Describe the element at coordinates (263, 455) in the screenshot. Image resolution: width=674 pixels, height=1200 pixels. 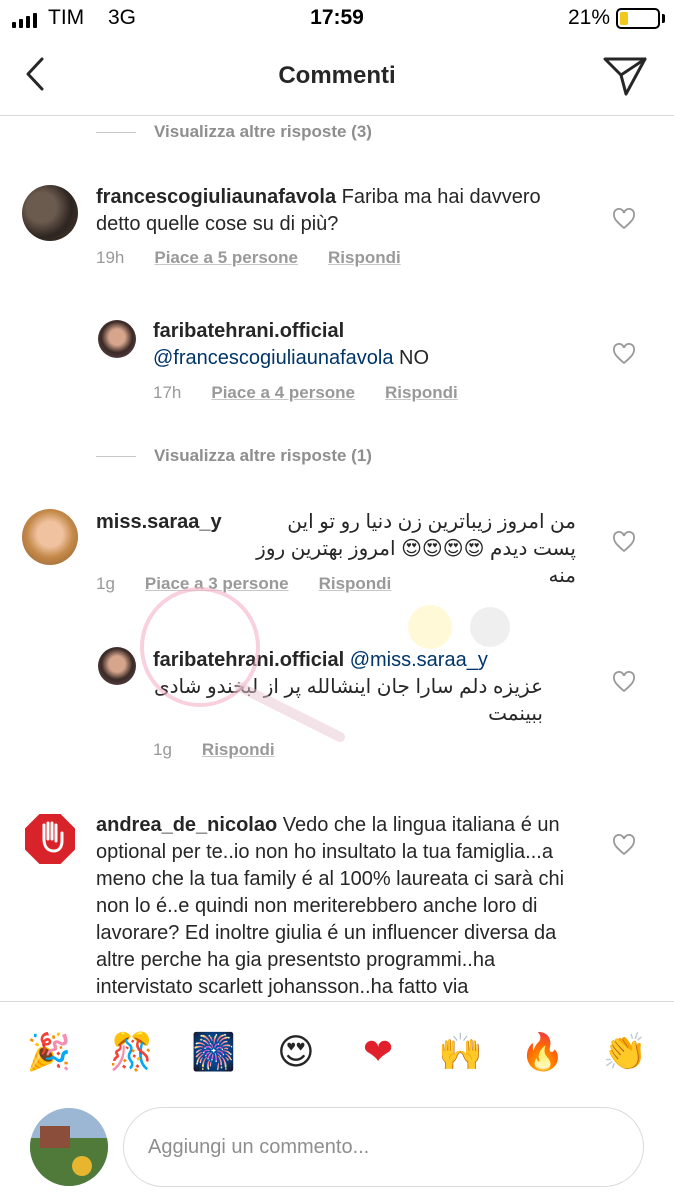
I see `view-more-replies-label: Visualizza altre risposte (1)` at that location.